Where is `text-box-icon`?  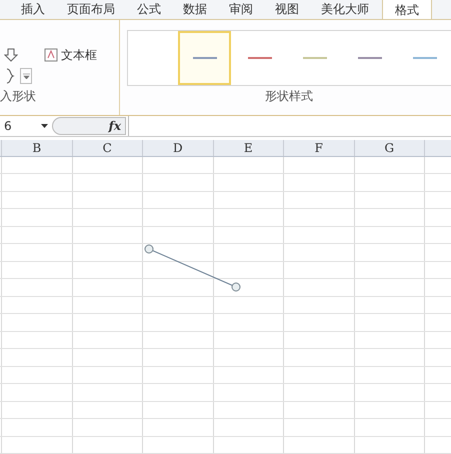
text-box-icon is located at coordinates (51, 55).